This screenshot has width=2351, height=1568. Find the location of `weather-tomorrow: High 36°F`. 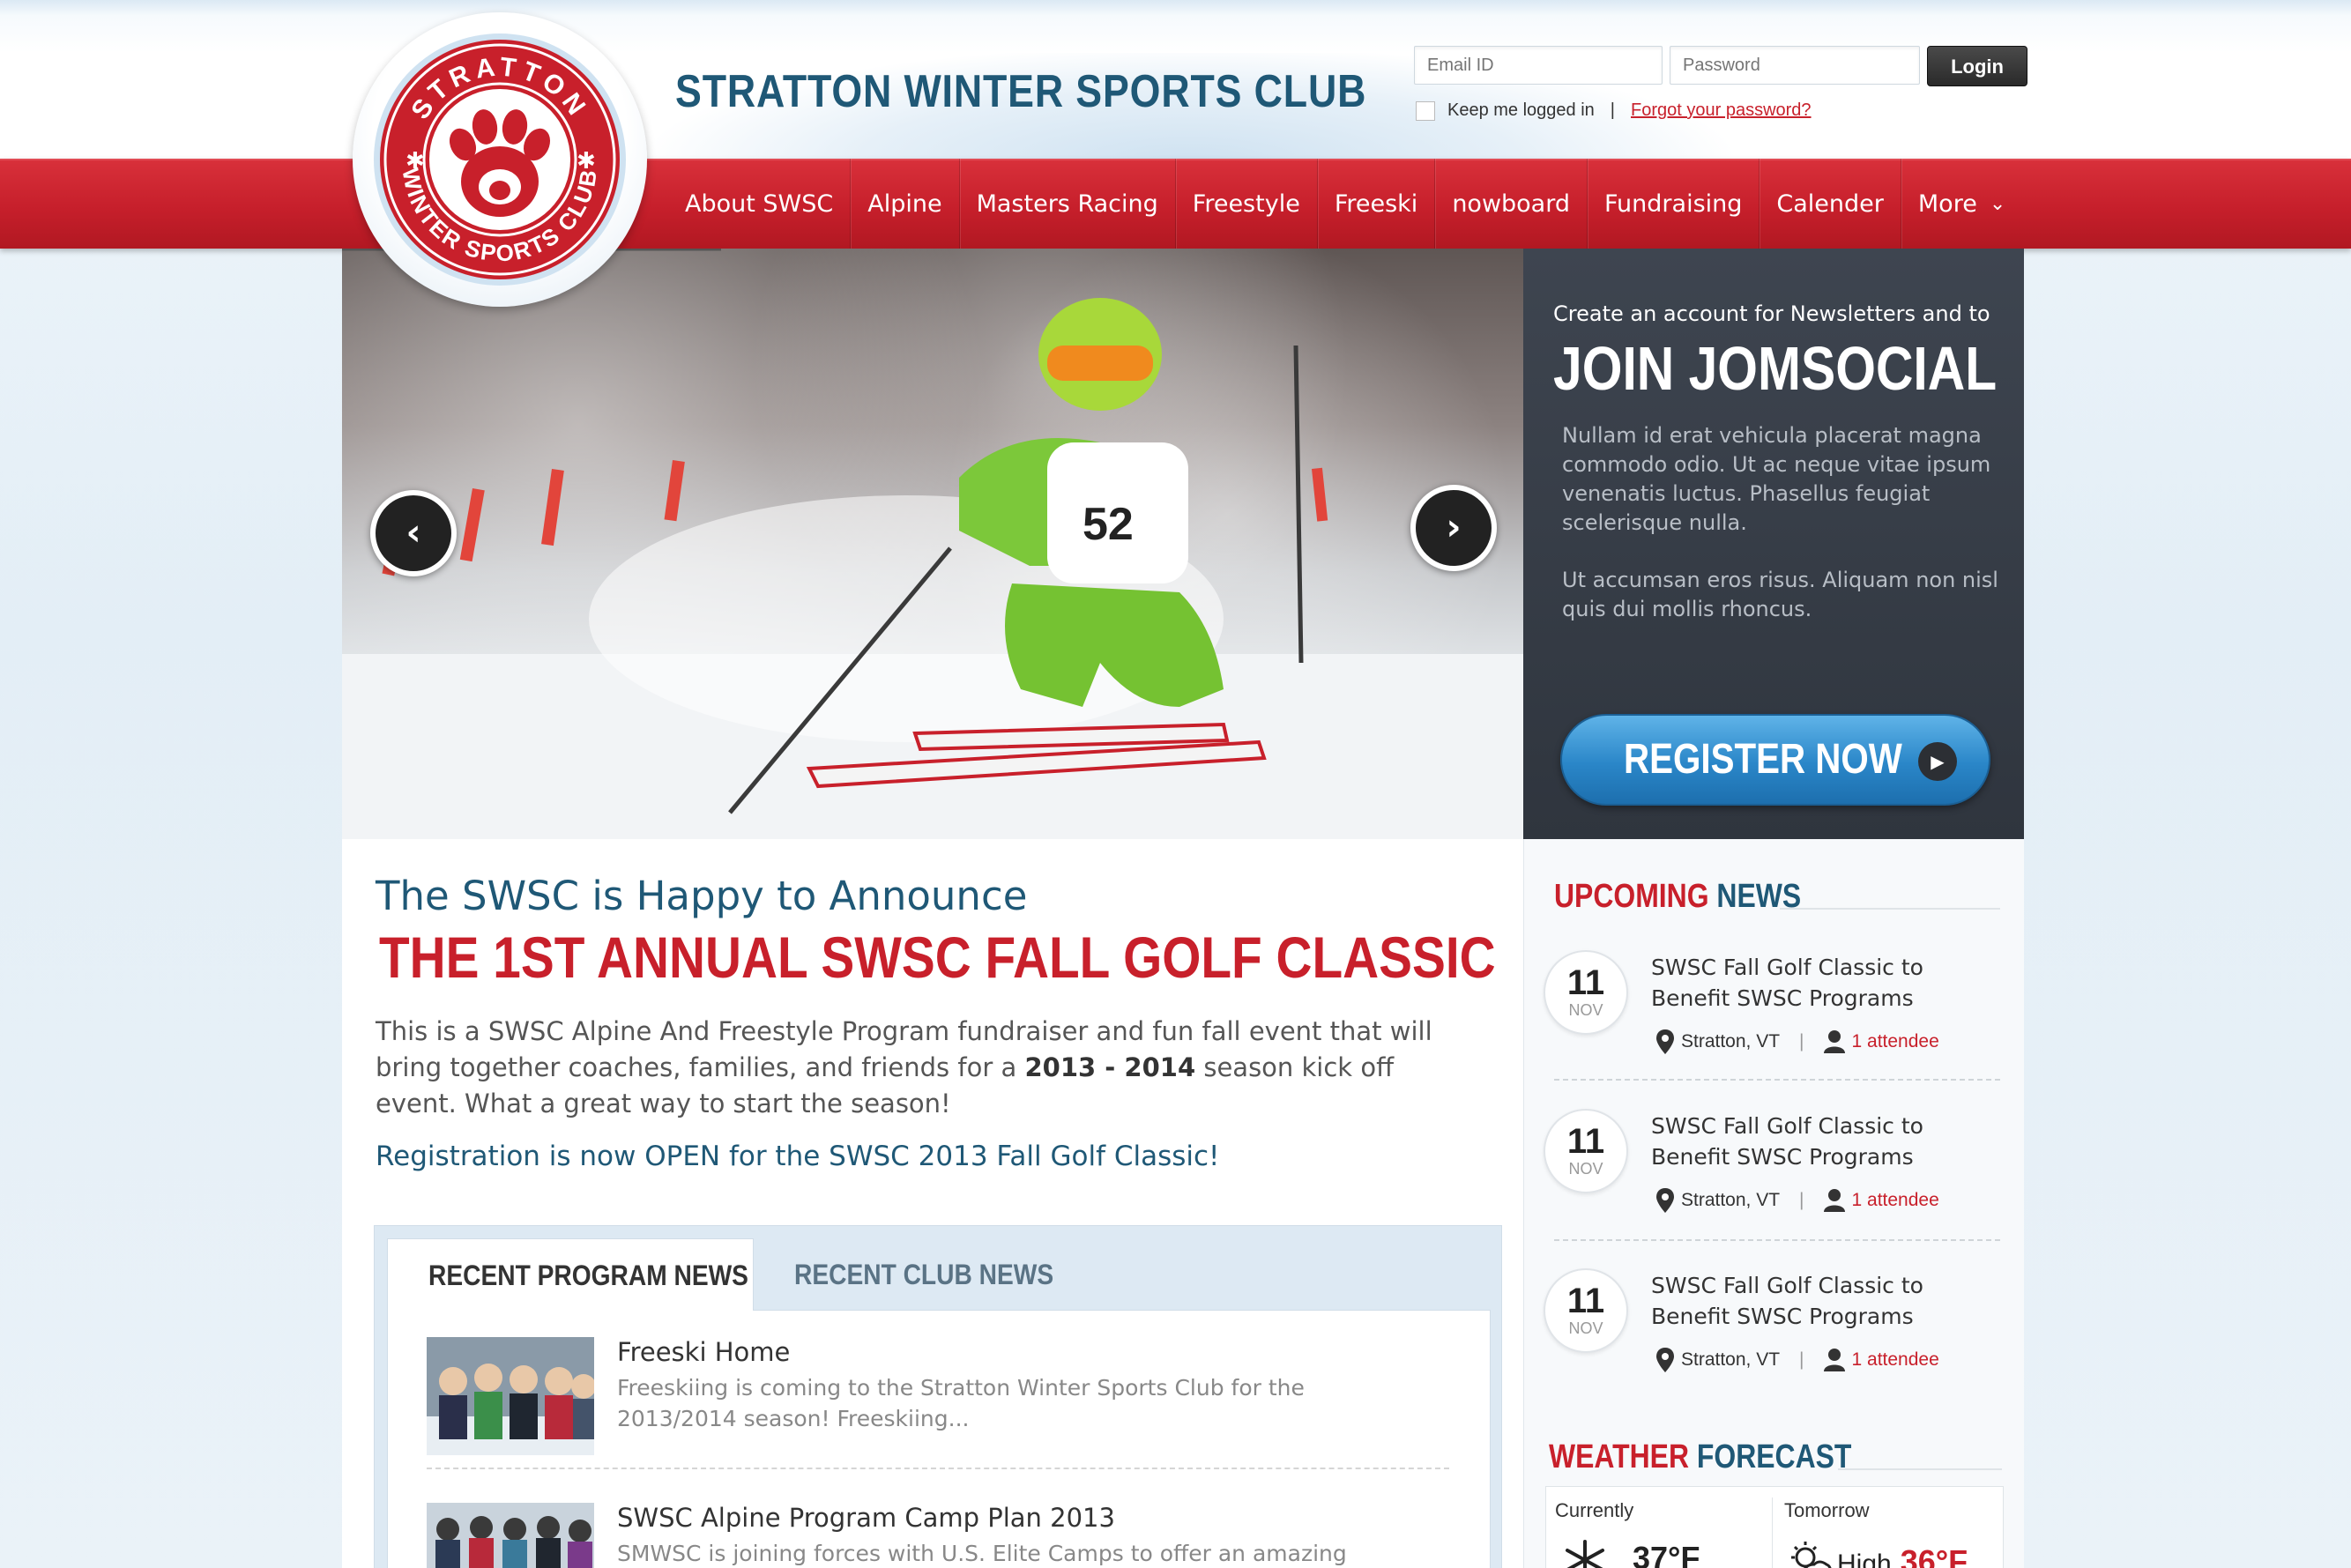

weather-tomorrow: High 36°F is located at coordinates (1902, 1555).